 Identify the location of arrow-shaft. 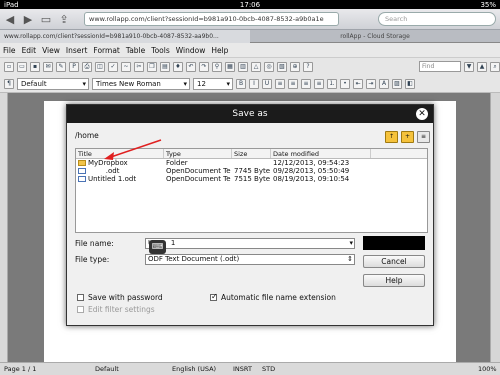
(134, 149).